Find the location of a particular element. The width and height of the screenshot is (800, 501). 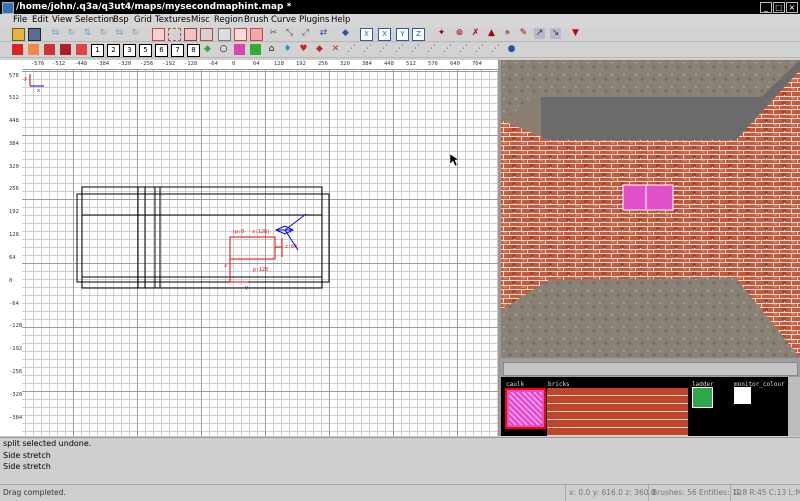

entity-green-icon is located at coordinates (255, 49).